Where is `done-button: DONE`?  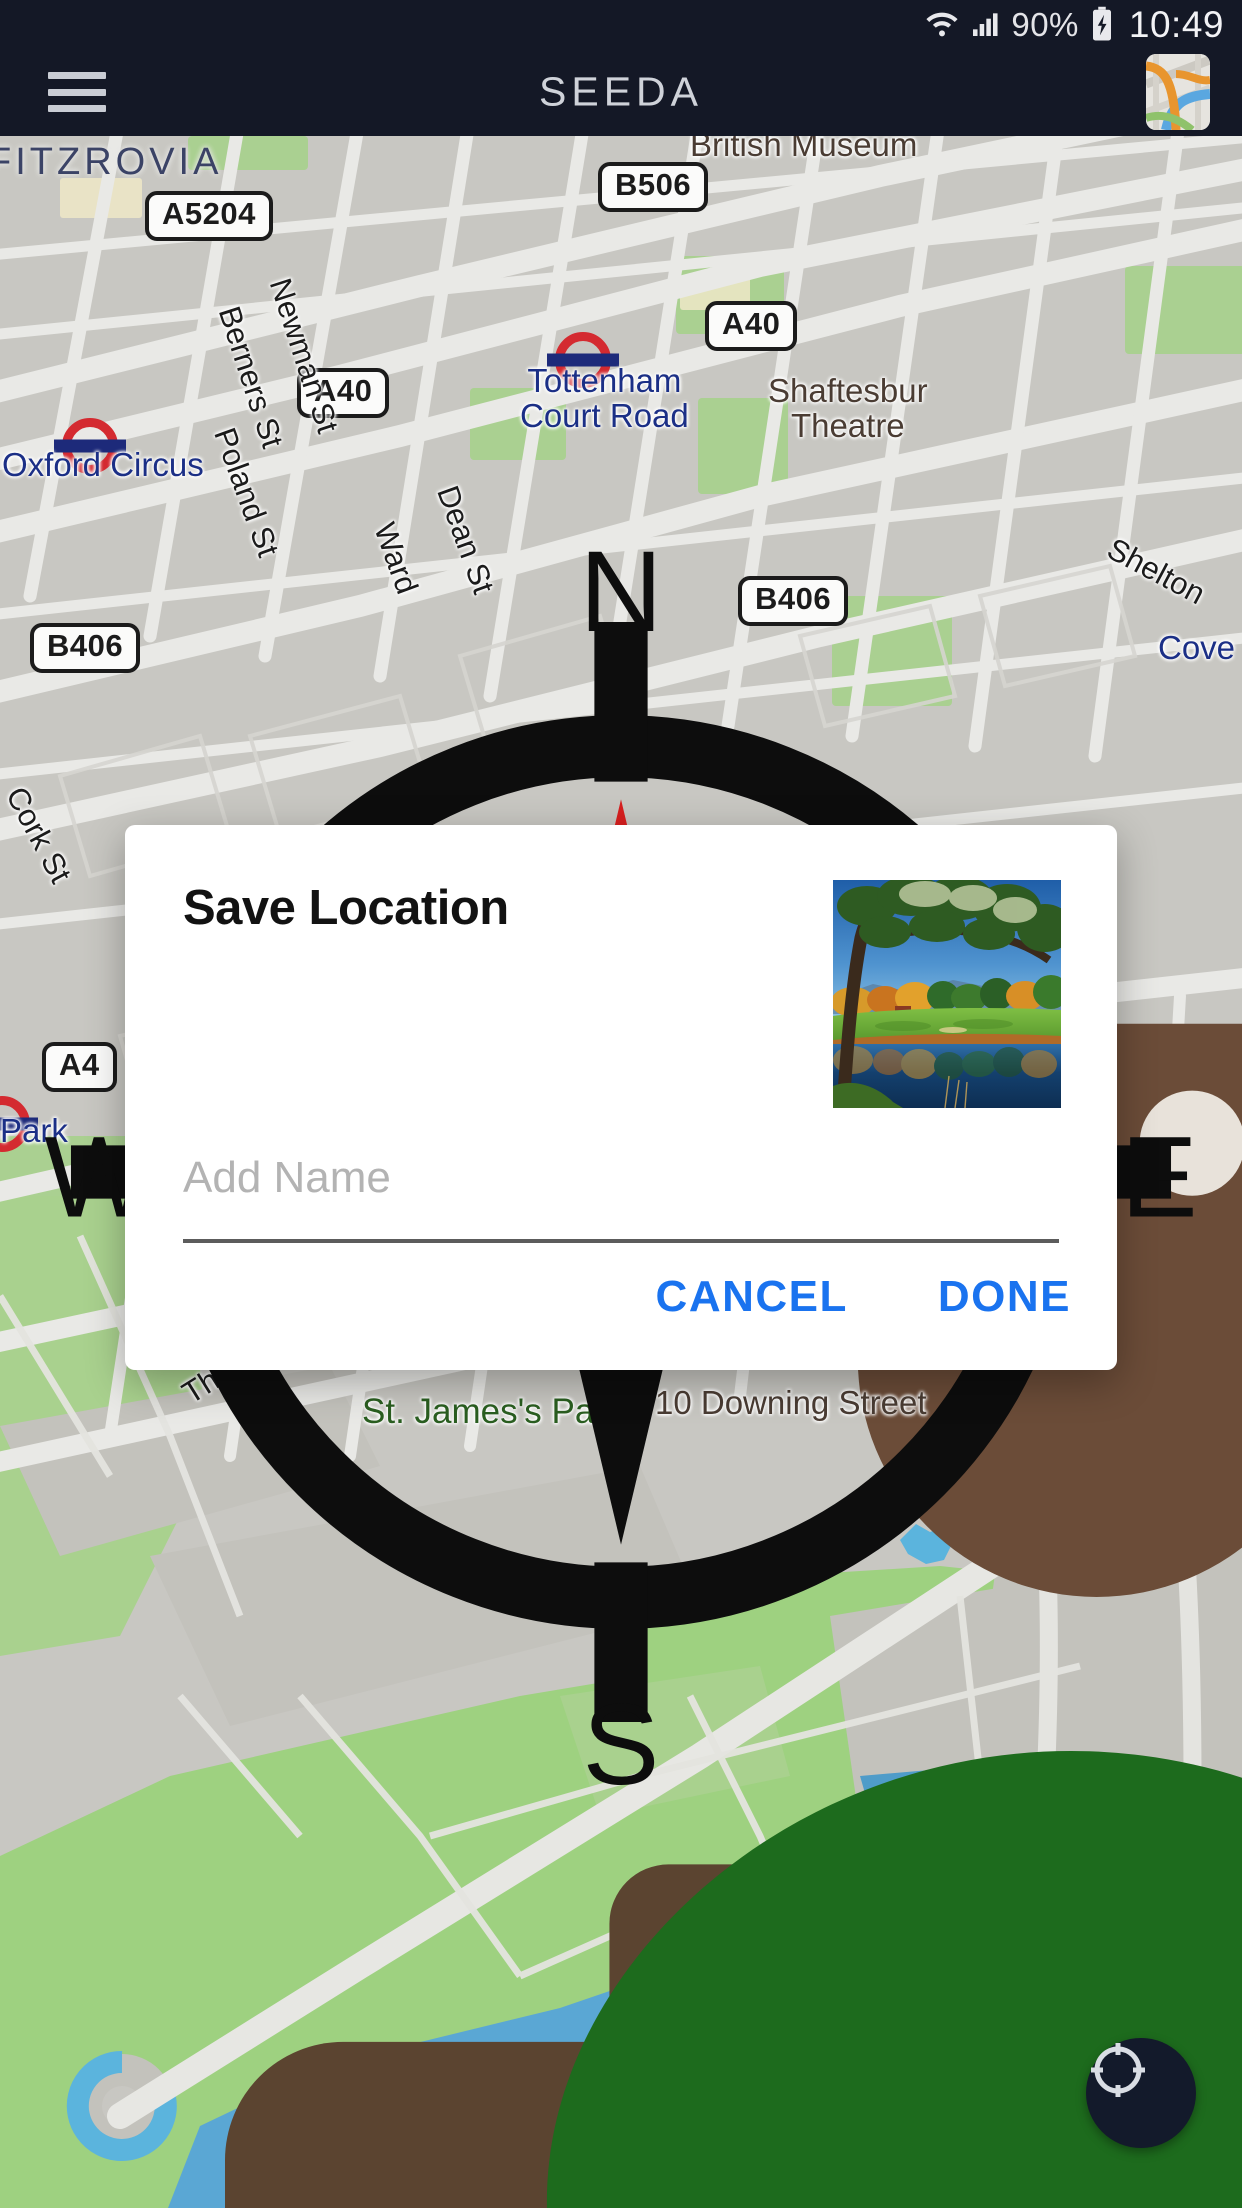
done-button: DONE is located at coordinates (1004, 1297).